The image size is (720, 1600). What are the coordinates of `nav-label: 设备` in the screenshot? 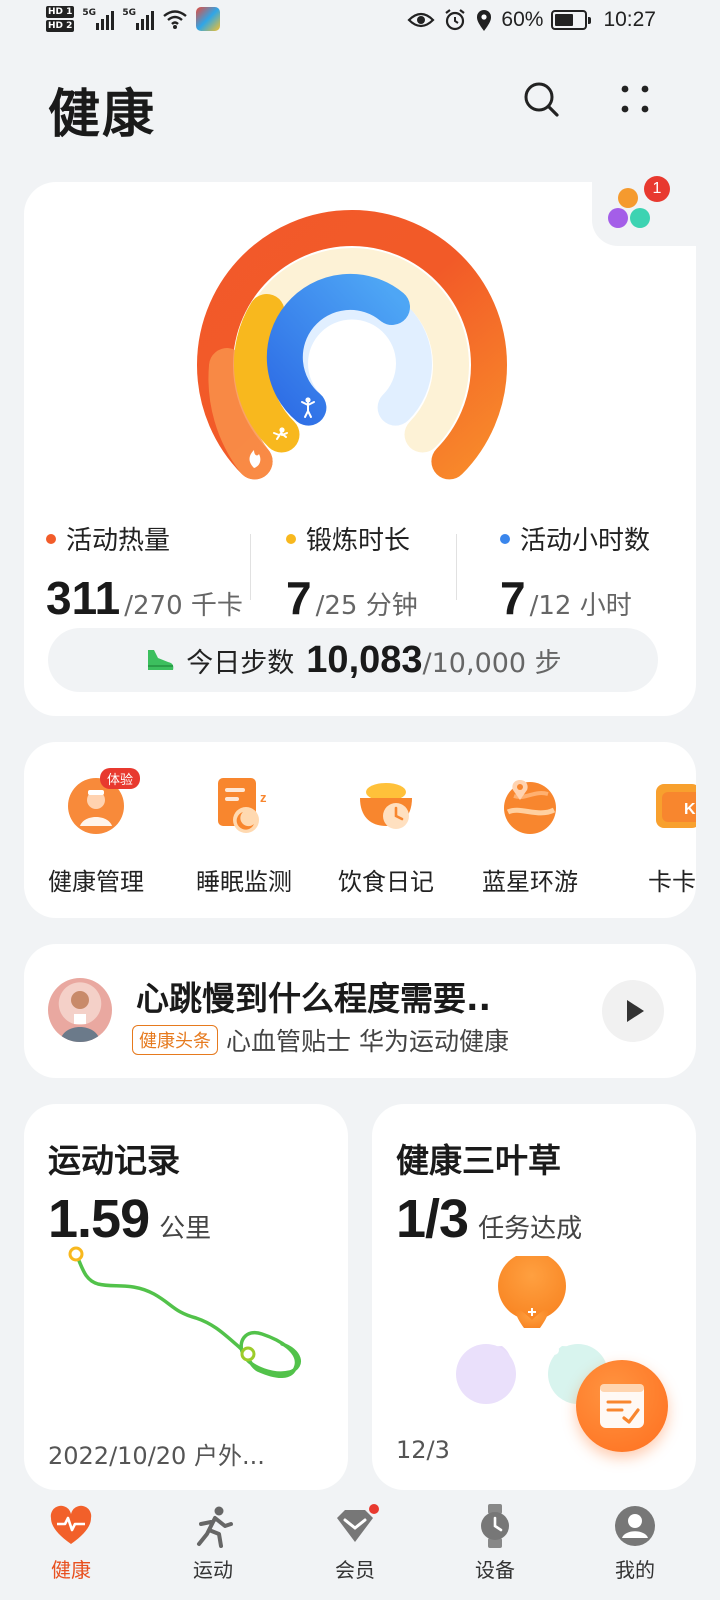 It's located at (495, 1570).